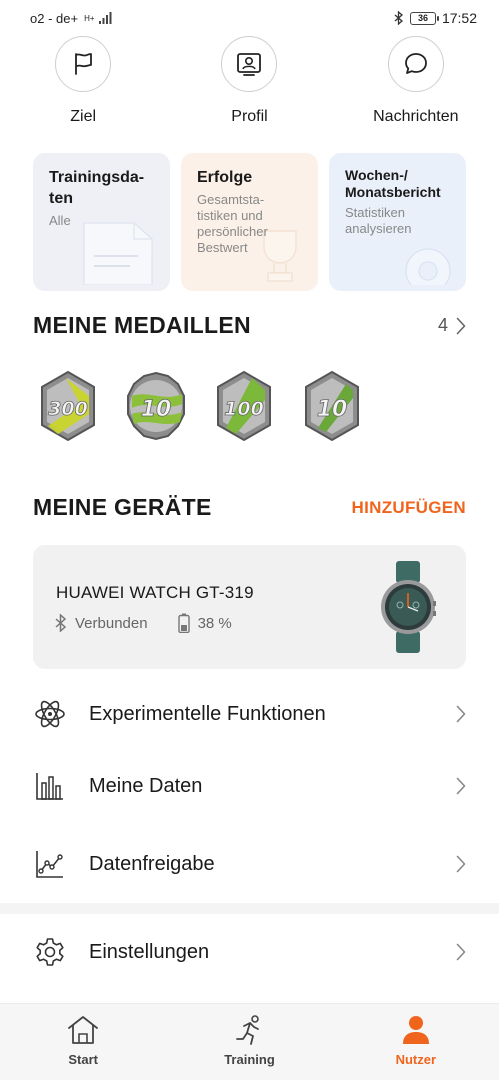 The width and height of the screenshot is (499, 1080). I want to click on goal-icon-circle, so click(83, 64).